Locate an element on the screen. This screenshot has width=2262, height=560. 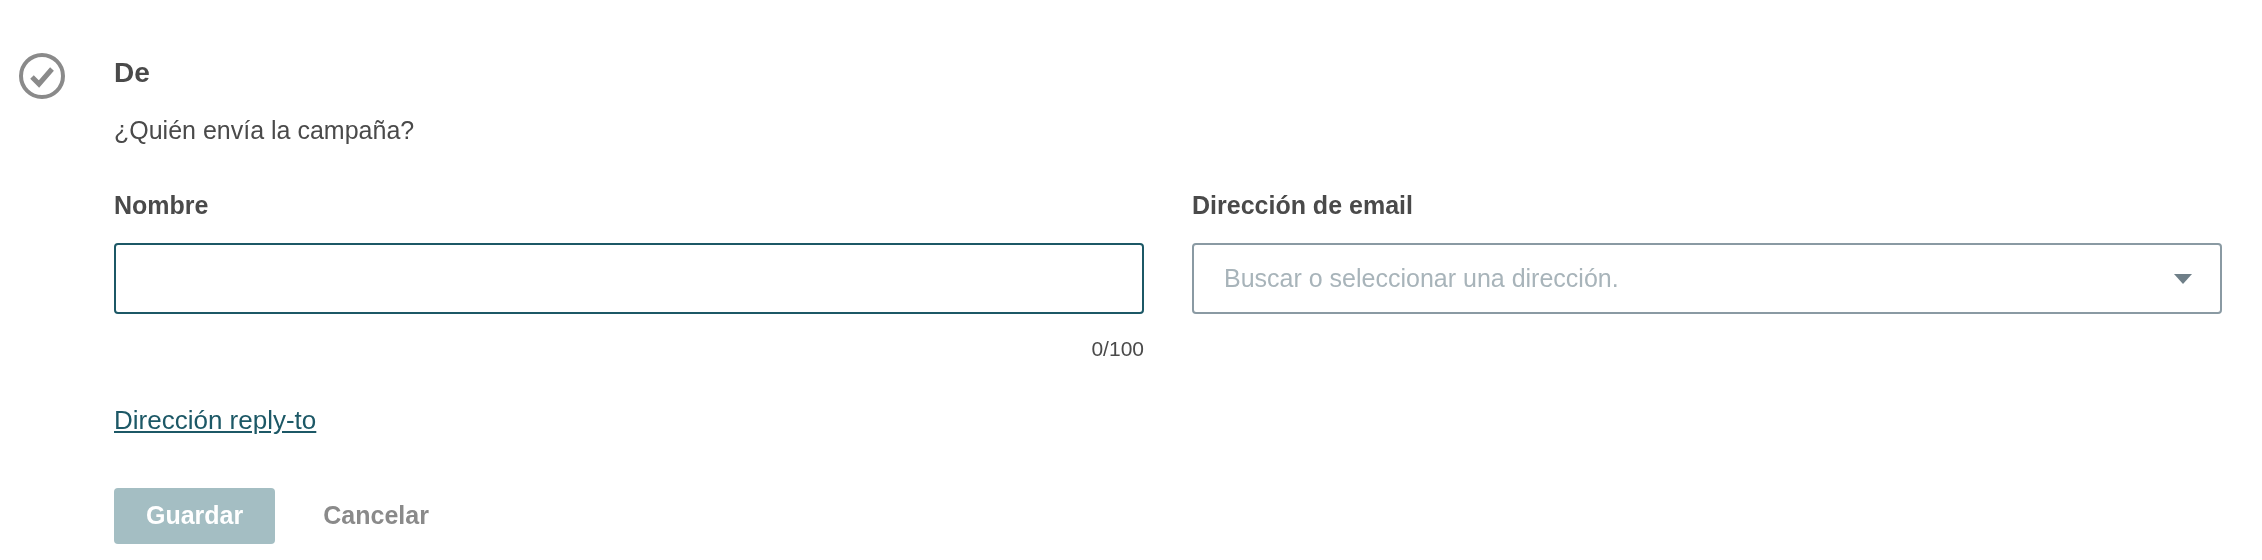
email-select-field: Buscar o seleccionar una dirección. is located at coordinates (1707, 278).